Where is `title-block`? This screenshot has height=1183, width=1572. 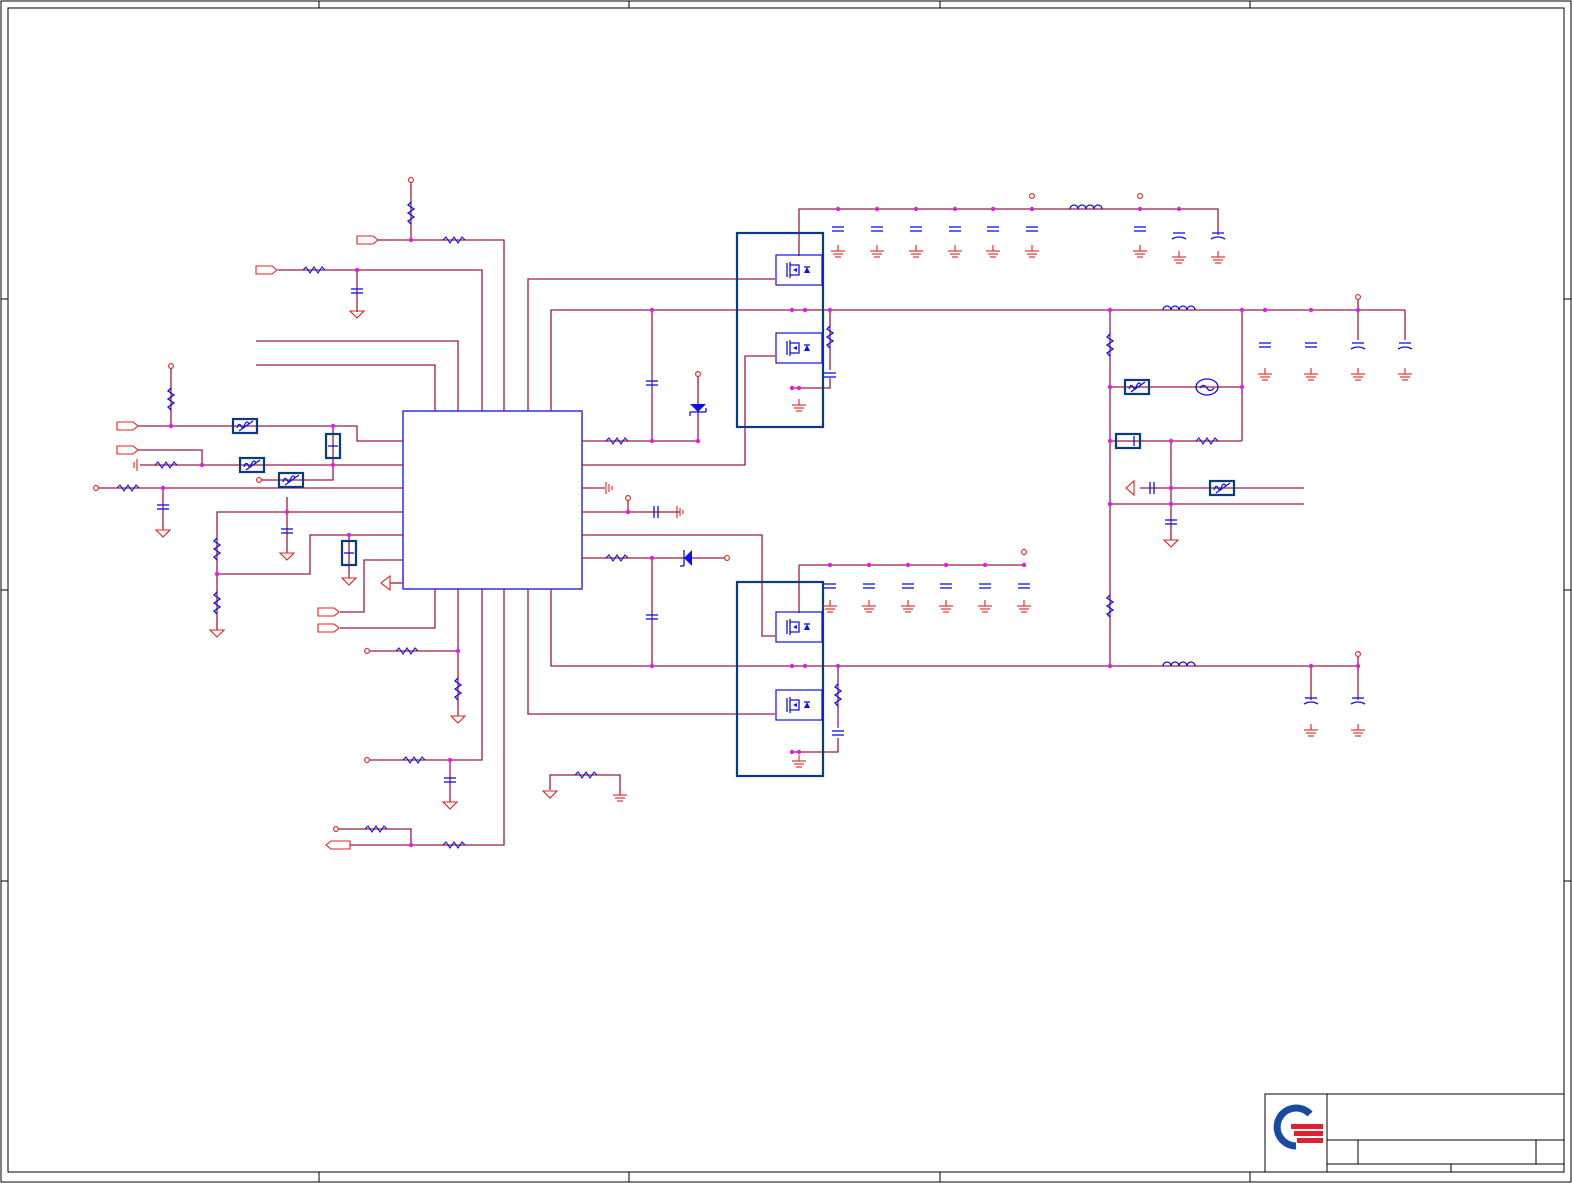
title-block is located at coordinates (1414, 1133).